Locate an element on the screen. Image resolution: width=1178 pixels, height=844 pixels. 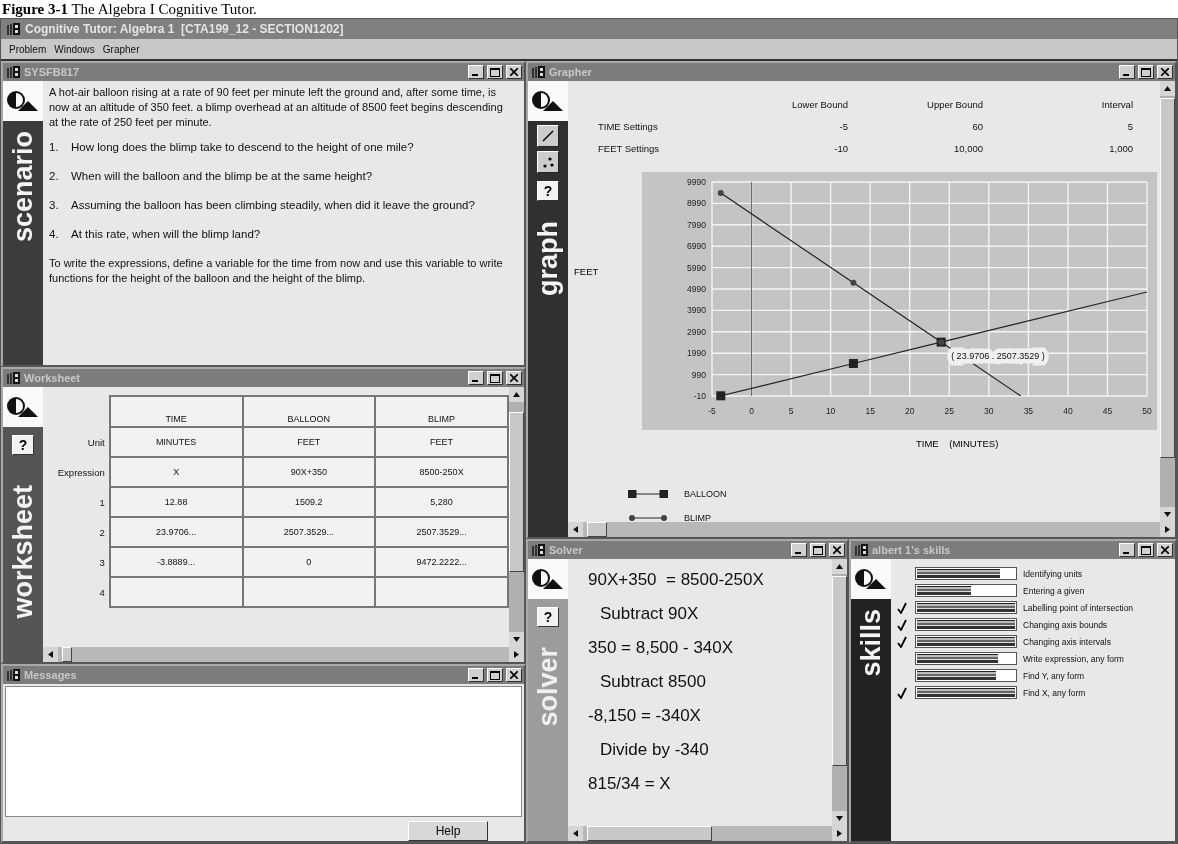
window-title: Messages is located at coordinates (51, 675).